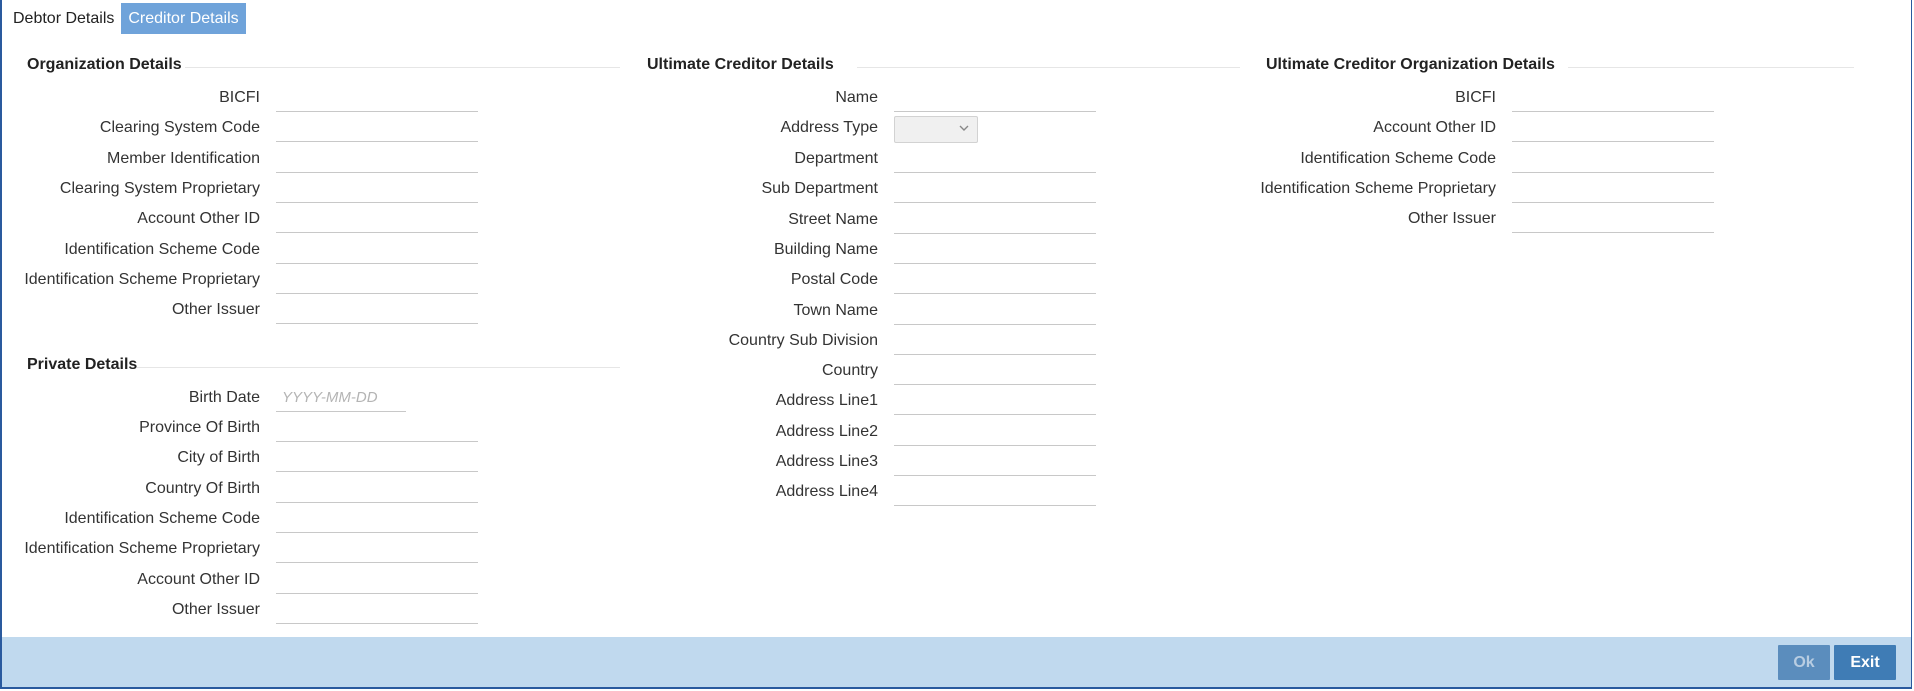 Image resolution: width=1914 pixels, height=691 pixels. What do you see at coordinates (943, 65) in the screenshot?
I see `ultimate-creditor-details-header: Ultimate Creditor Details` at bounding box center [943, 65].